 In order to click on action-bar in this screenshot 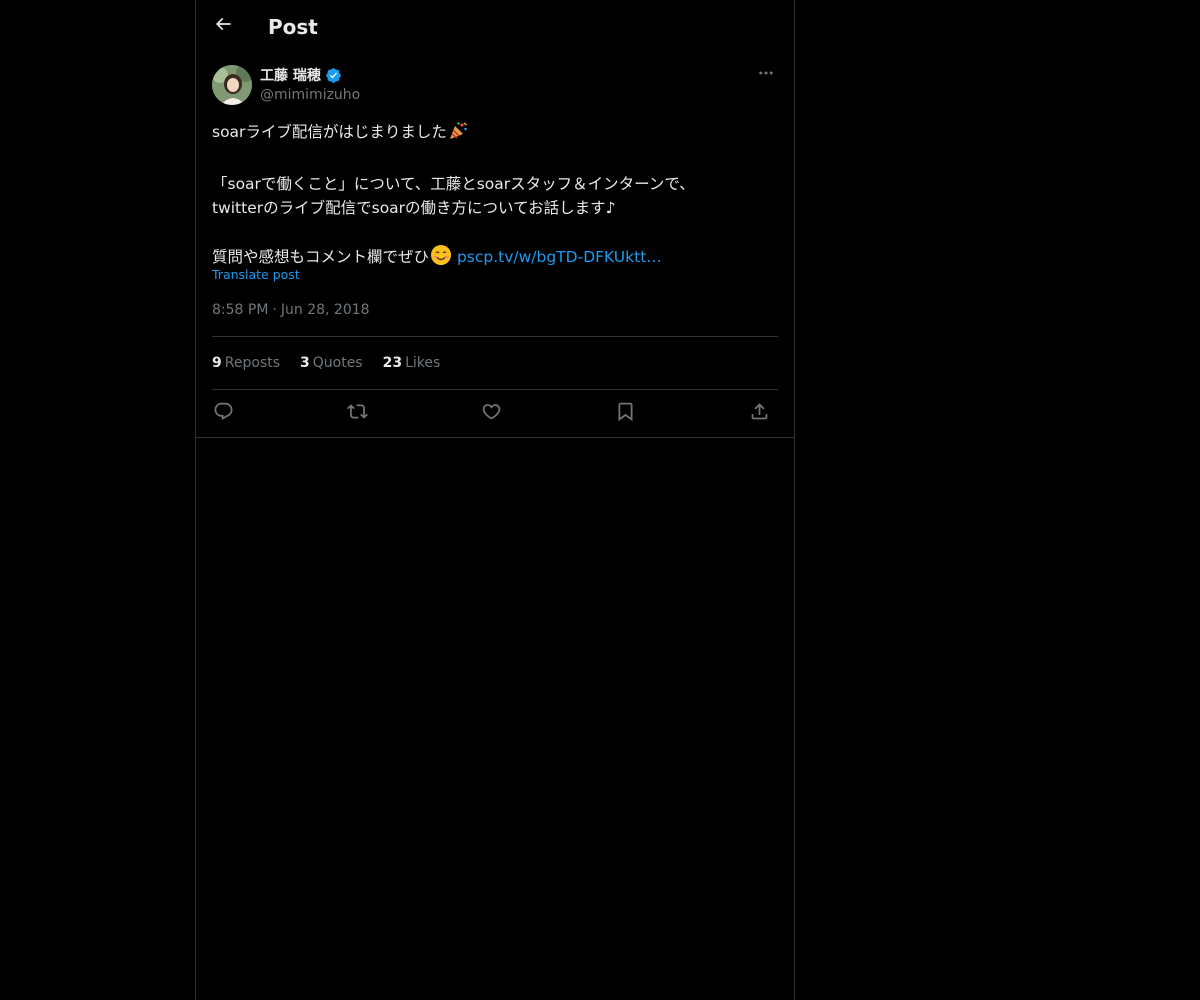, I will do `click(495, 413)`.